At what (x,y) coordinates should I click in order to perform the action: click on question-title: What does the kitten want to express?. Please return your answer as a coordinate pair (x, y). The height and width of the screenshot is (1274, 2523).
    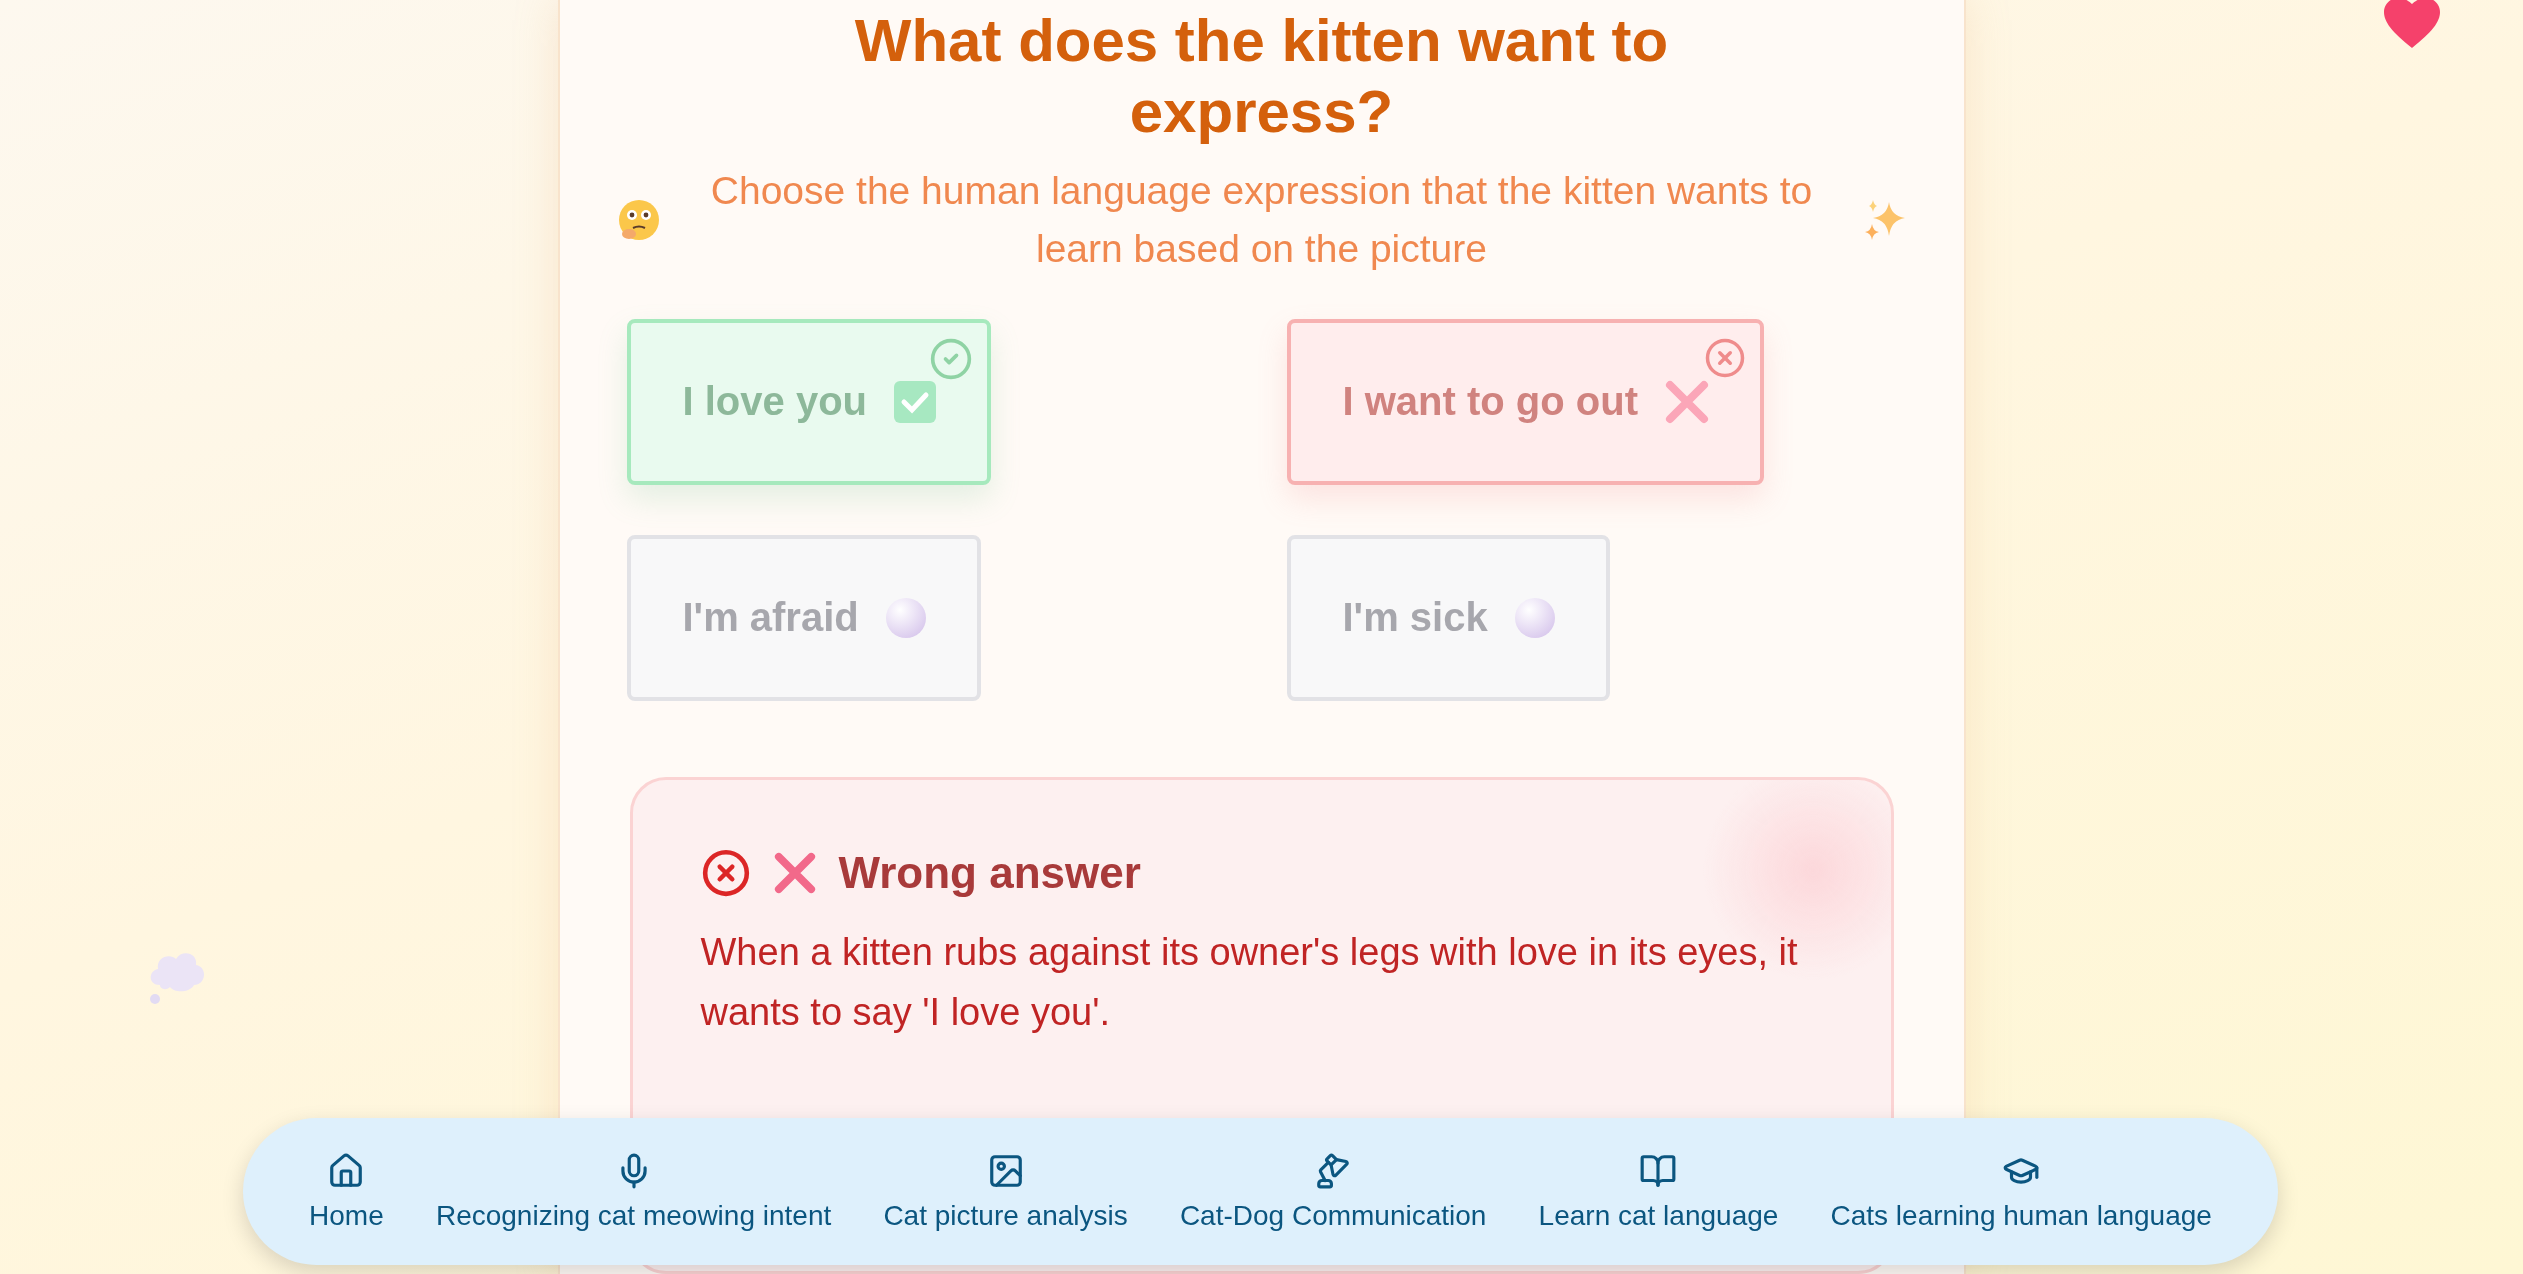
    Looking at the image, I should click on (1261, 76).